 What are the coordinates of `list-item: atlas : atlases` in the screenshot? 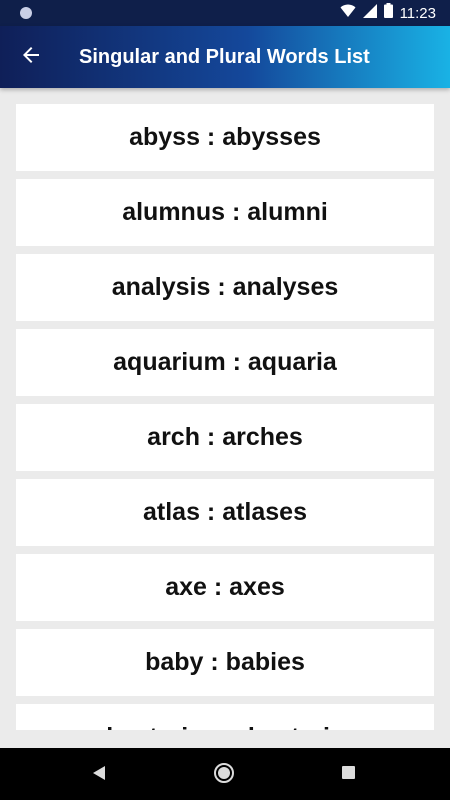 It's located at (225, 512).